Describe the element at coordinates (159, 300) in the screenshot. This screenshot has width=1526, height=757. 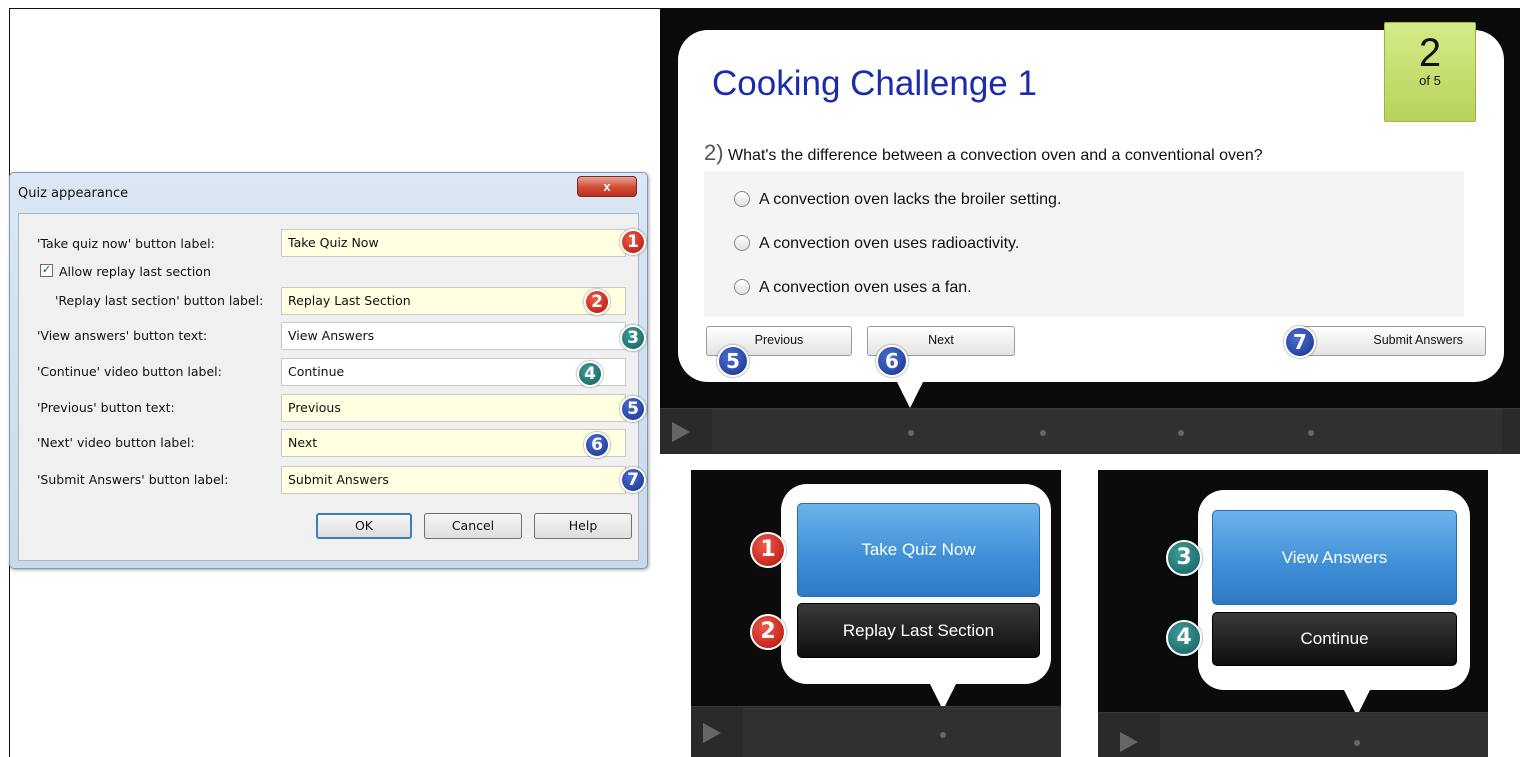
I see `replay-section-label: 'Replay last section' button label:` at that location.